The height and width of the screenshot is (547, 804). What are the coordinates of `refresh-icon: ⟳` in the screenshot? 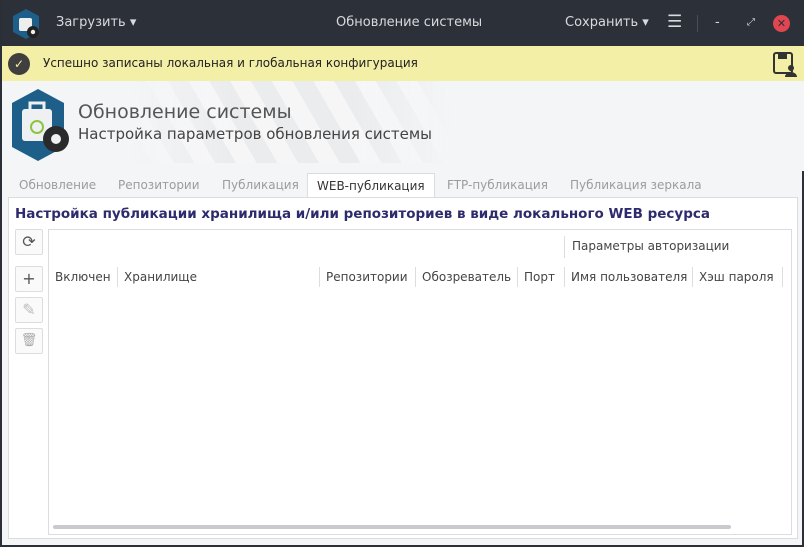 It's located at (29, 241).